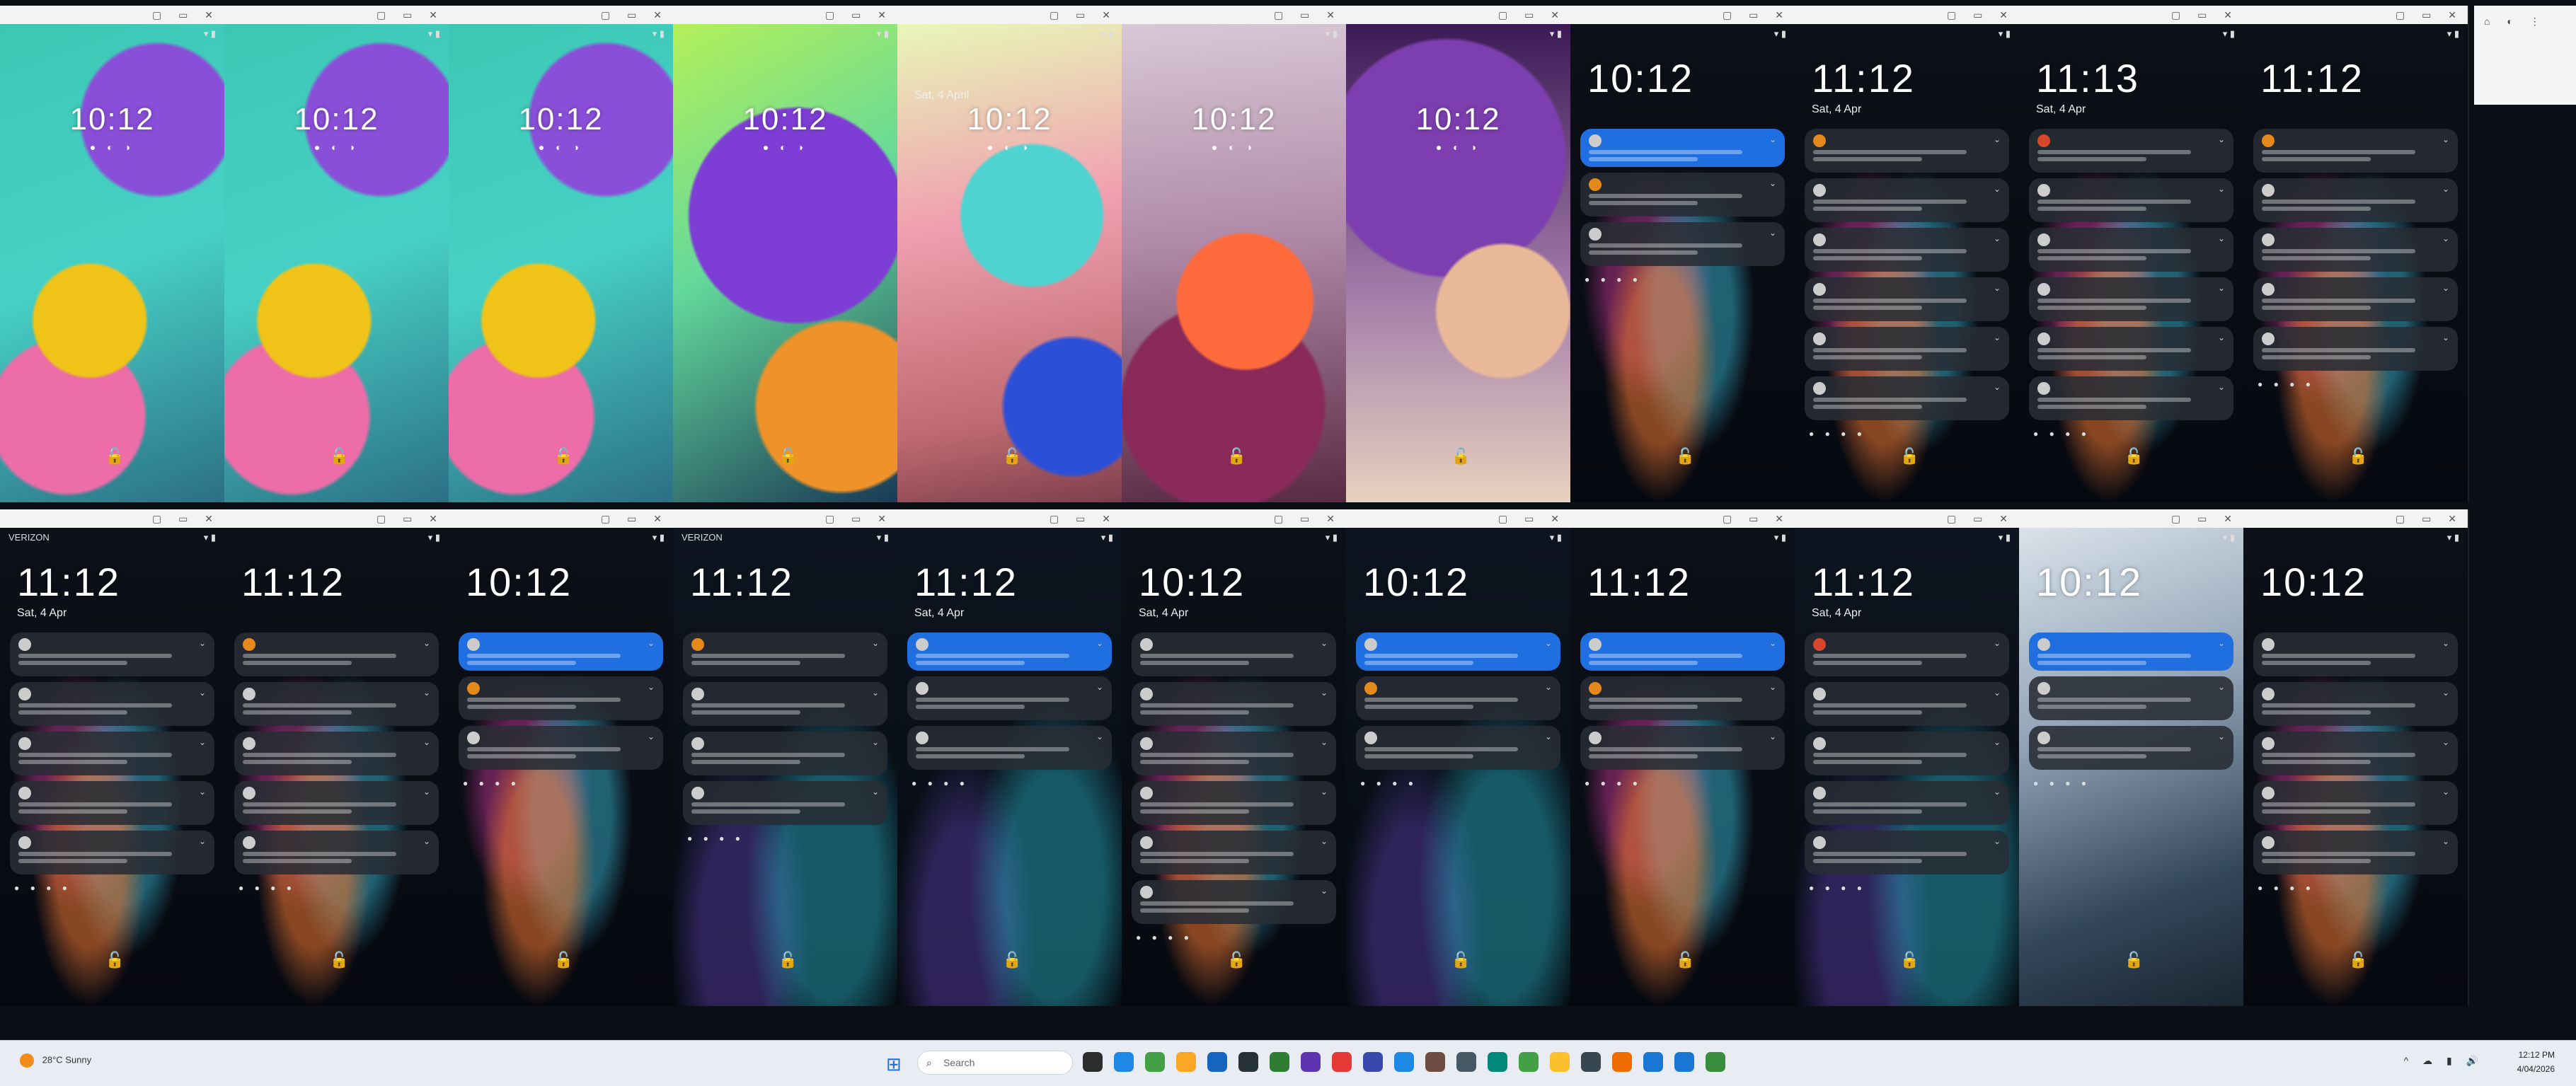 The height and width of the screenshot is (1086, 2576). Describe the element at coordinates (894, 1064) in the screenshot. I see `windows-start-icon: ⊞` at that location.